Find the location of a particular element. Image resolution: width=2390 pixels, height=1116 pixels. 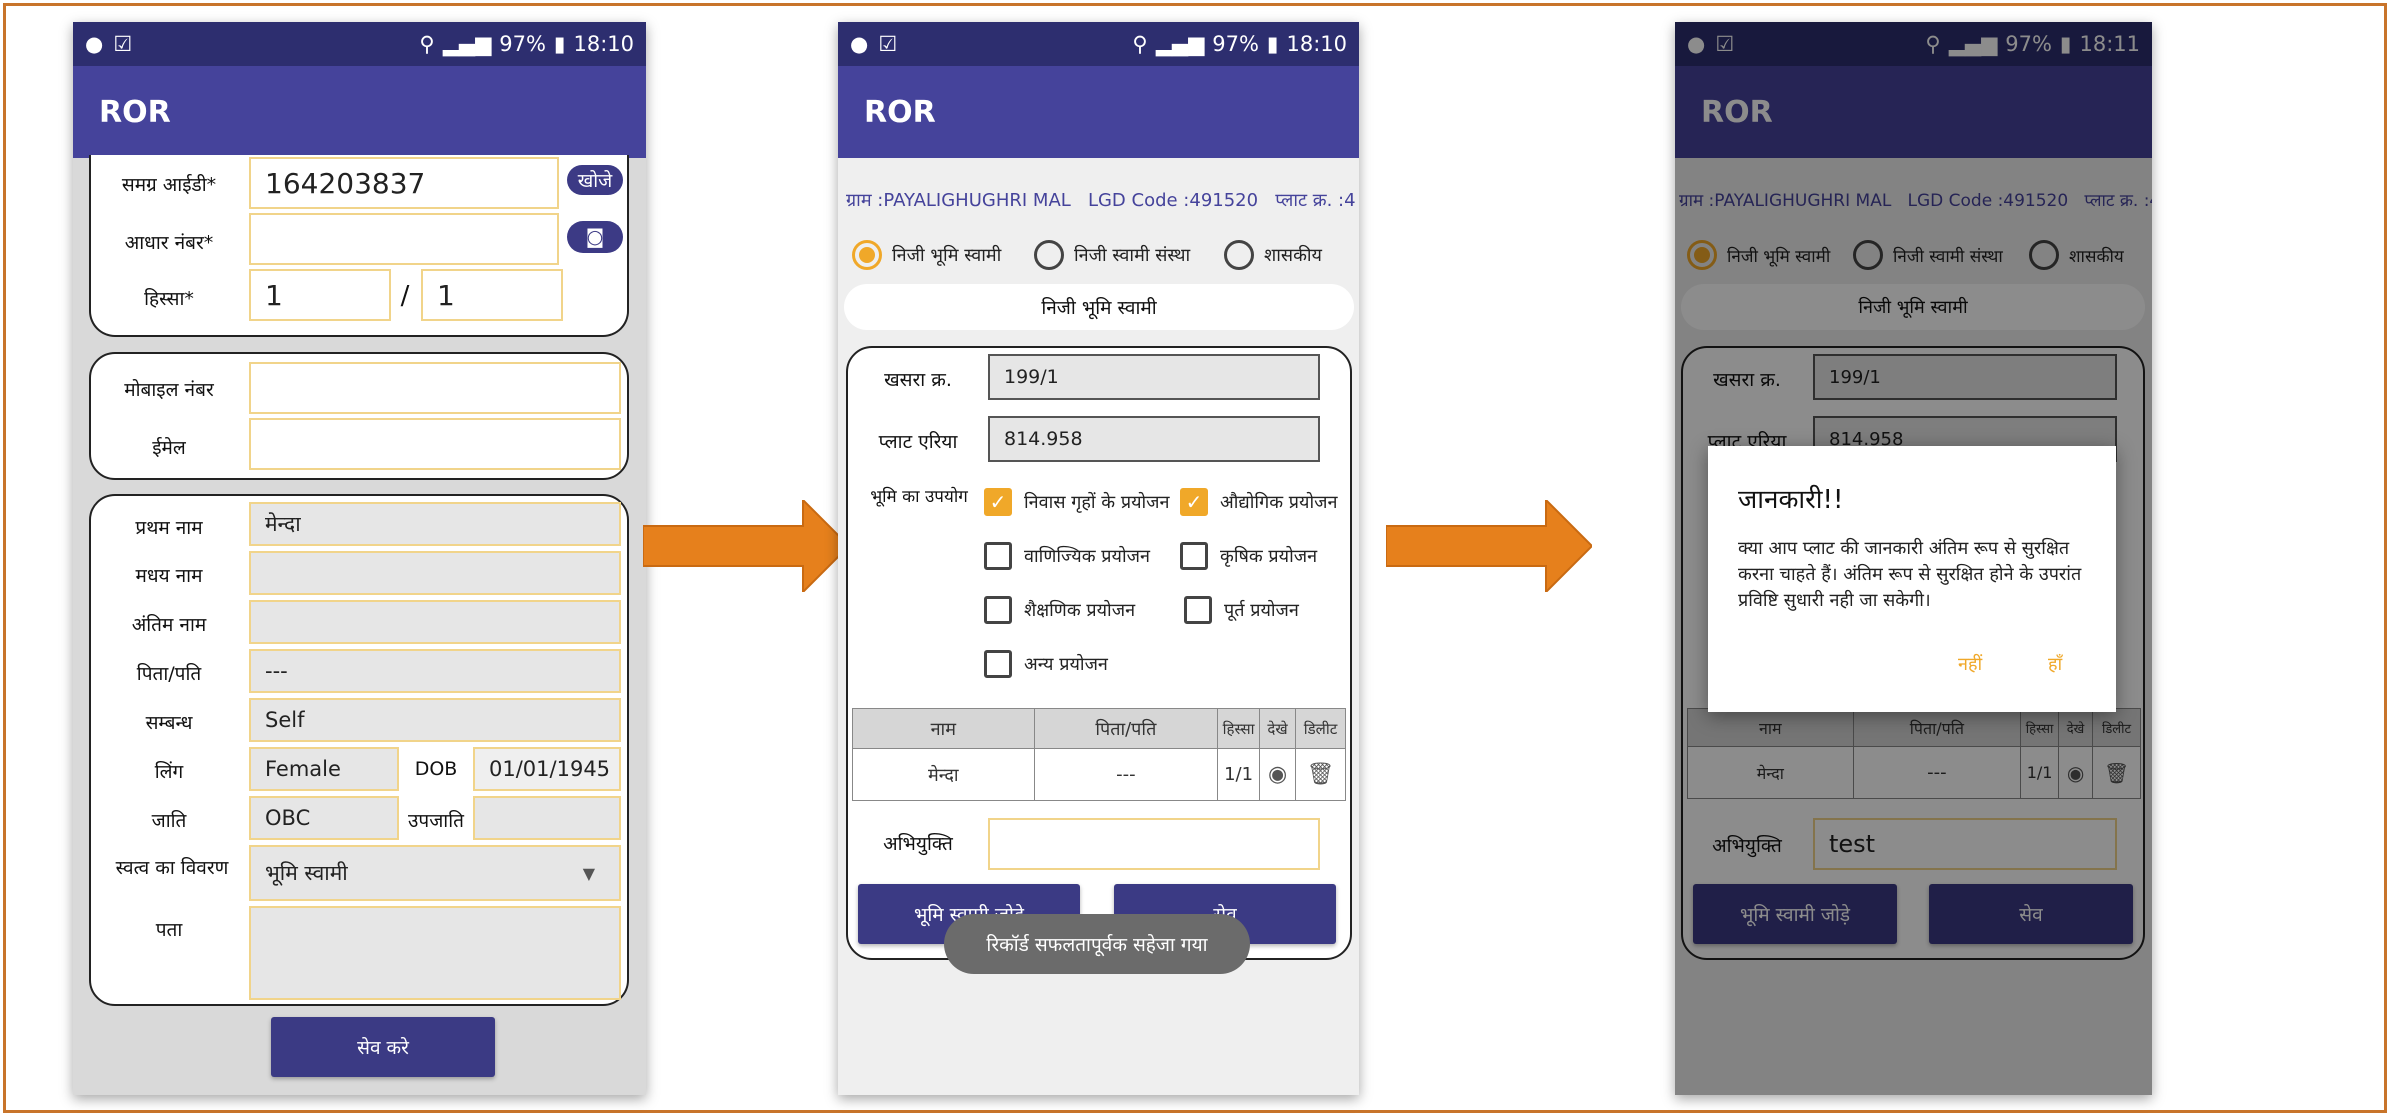

table-row: मेन्दा --- 1/1 ◉ 🗑 is located at coordinates (1099, 774).